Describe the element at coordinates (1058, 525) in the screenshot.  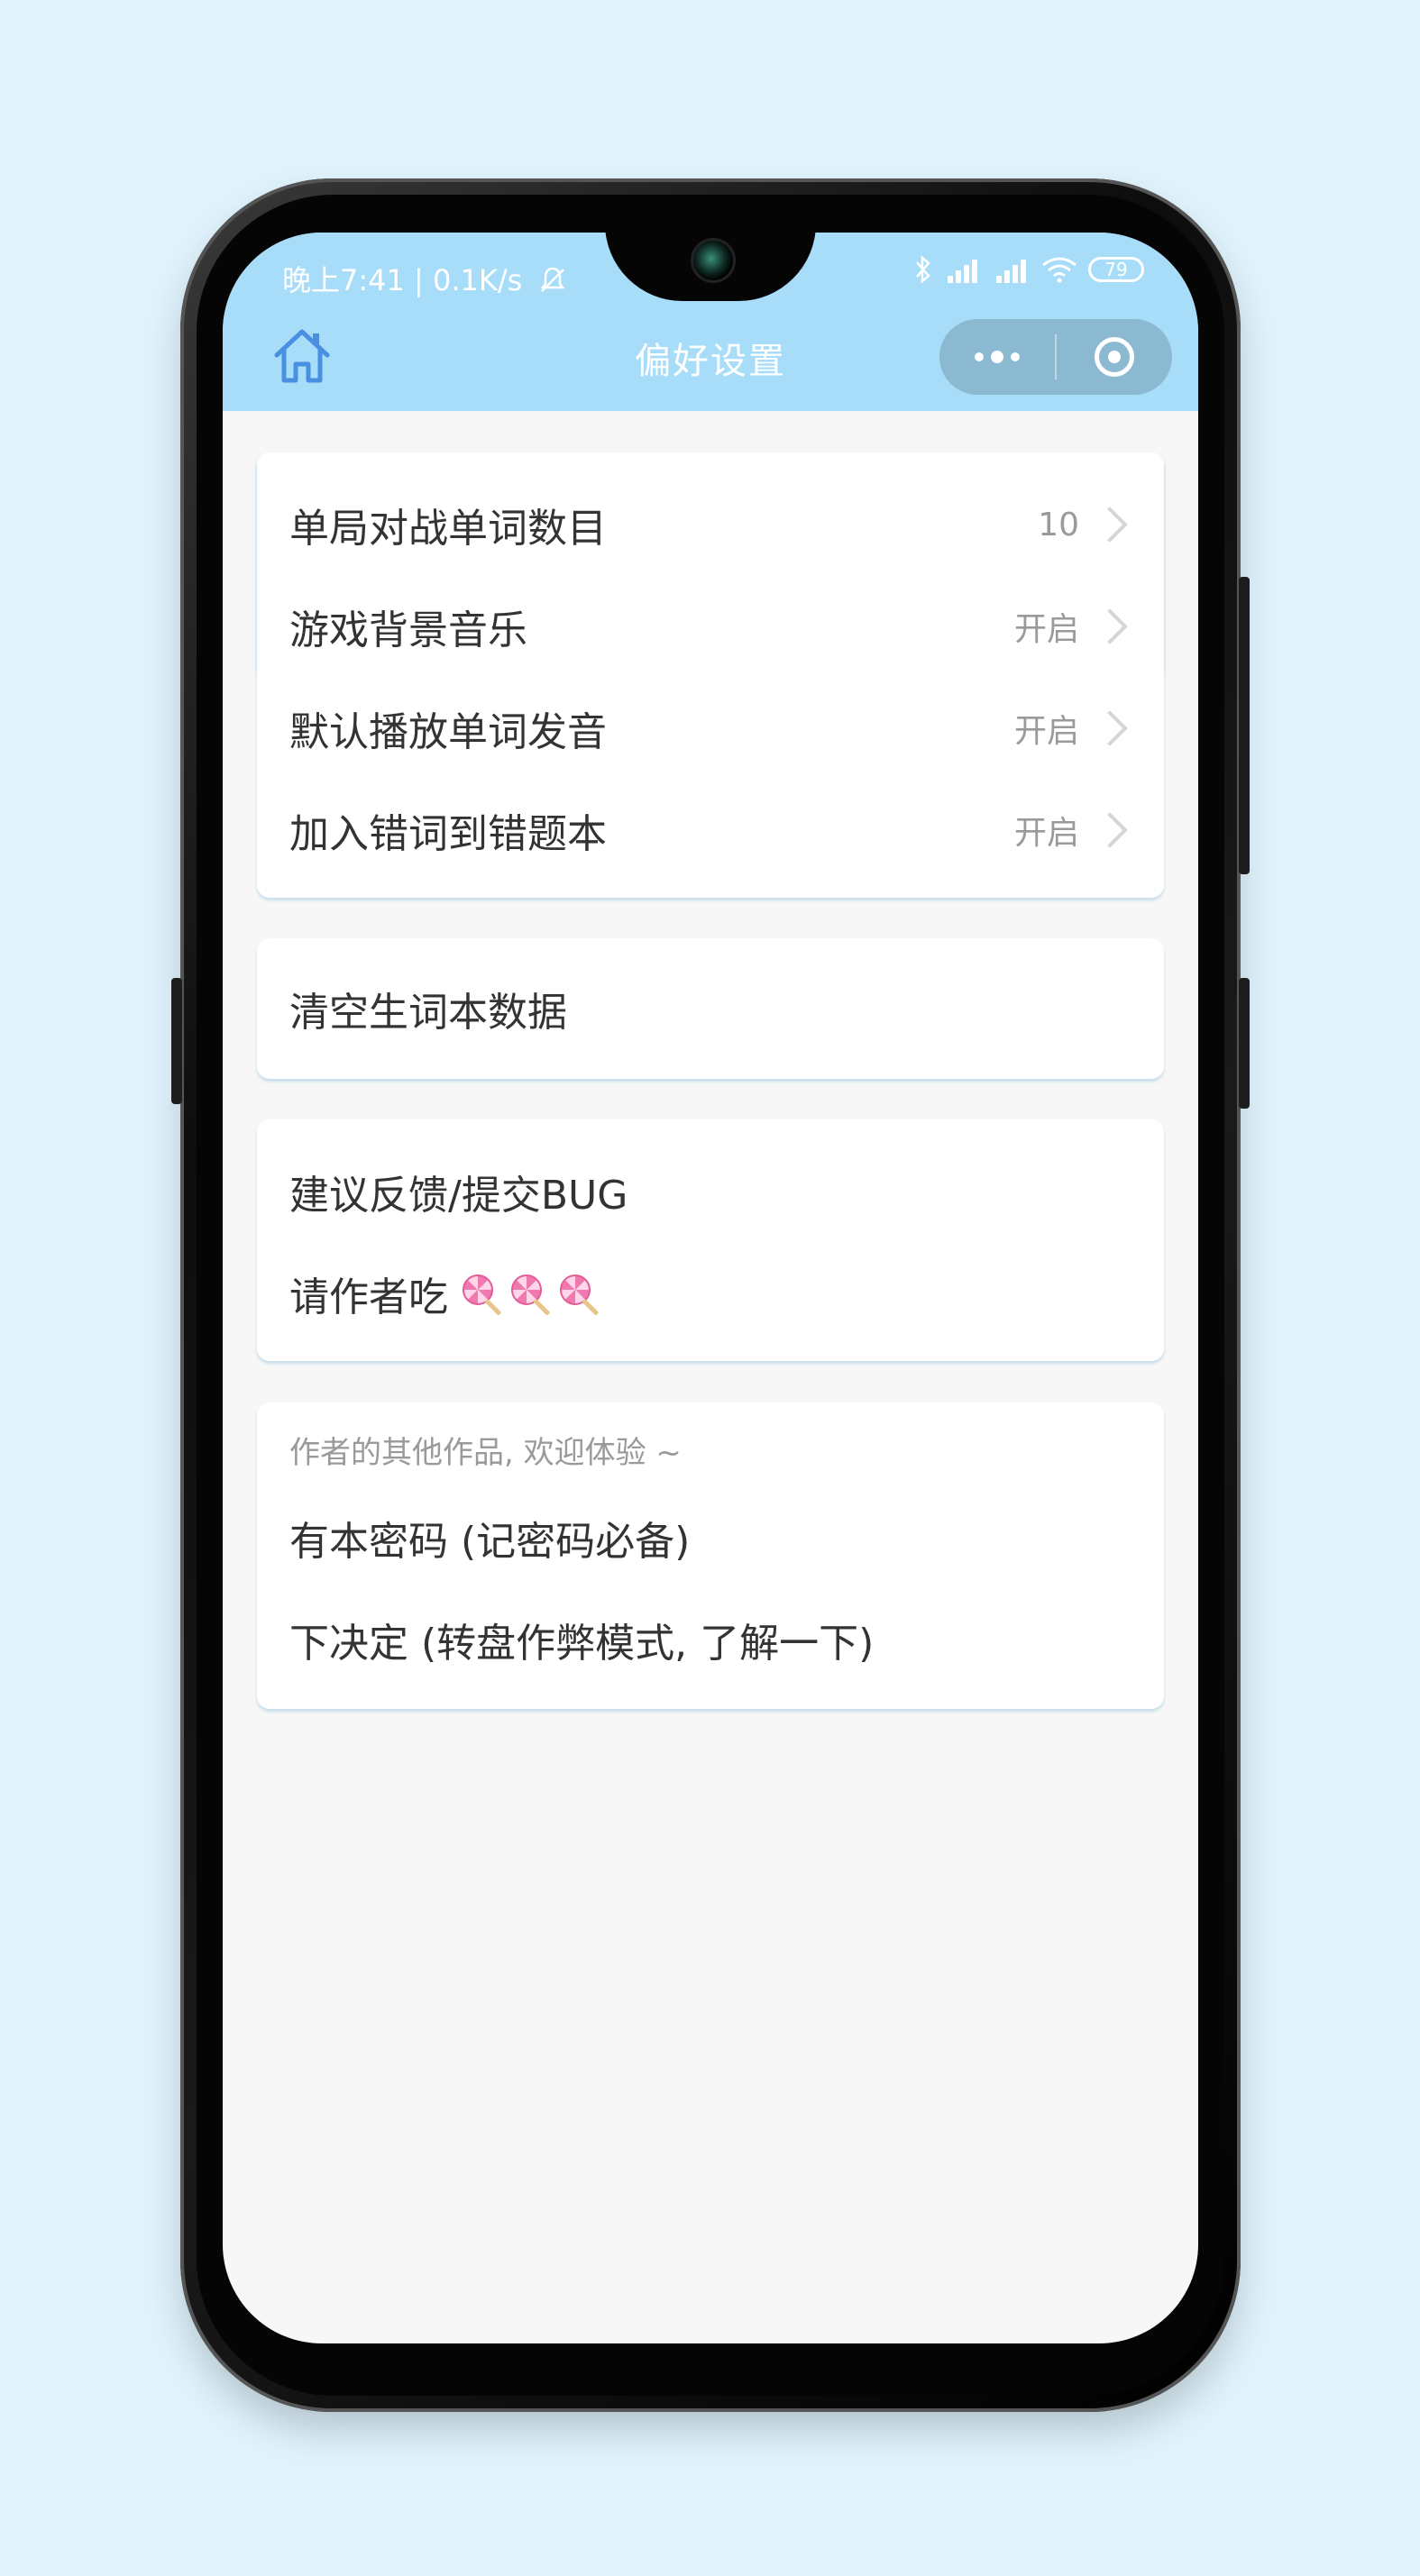
I see `setting-value: 10` at that location.